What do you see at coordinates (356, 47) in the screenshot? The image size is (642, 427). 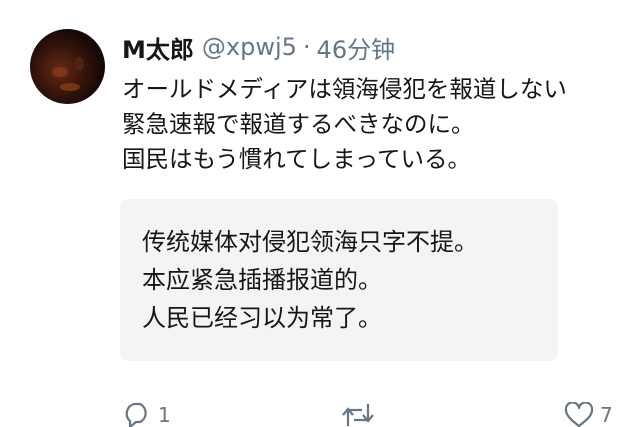 I see `timestamp: 46分钟` at bounding box center [356, 47].